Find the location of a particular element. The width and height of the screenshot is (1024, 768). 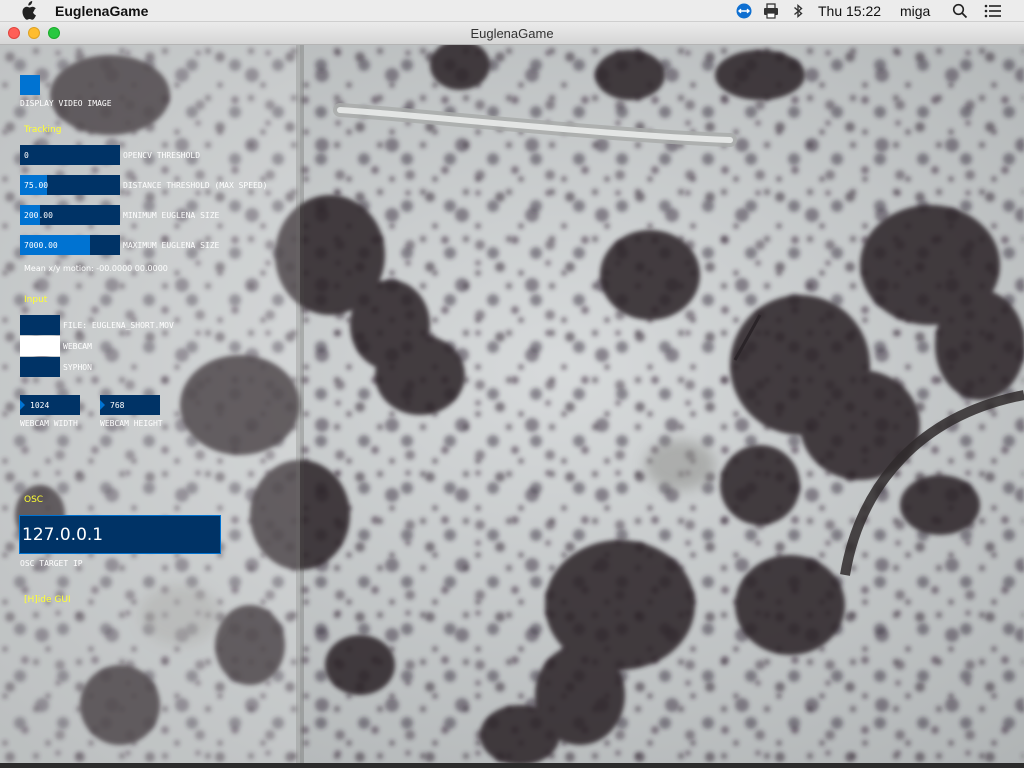

spotlight-search-icon is located at coordinates (960, 11).